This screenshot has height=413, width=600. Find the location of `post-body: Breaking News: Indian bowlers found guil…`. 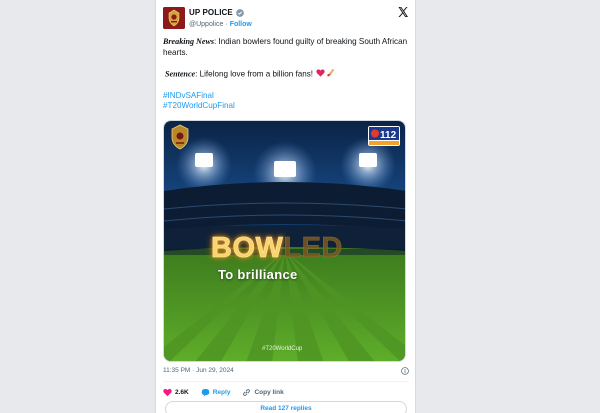

post-body: Breaking News: Indian bowlers found guil… is located at coordinates (287, 74).